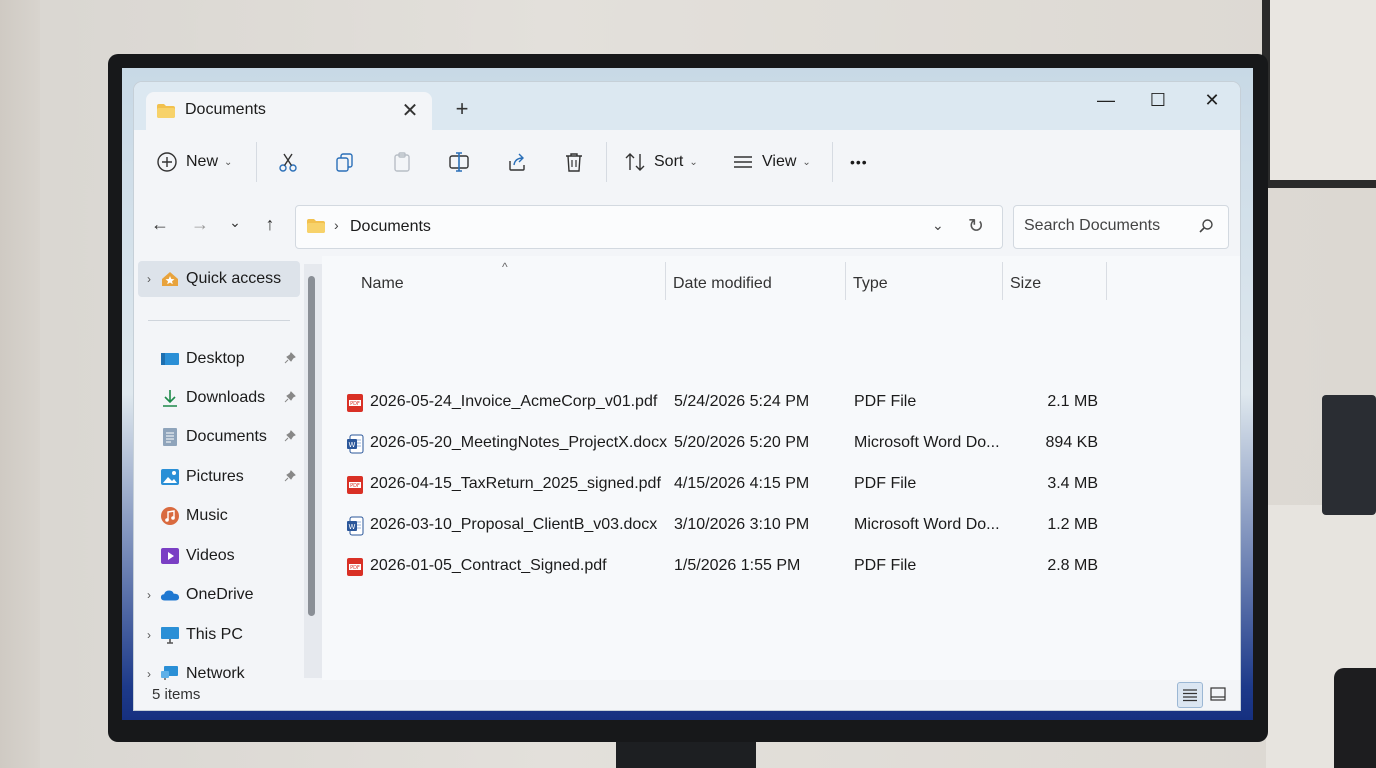  I want to click on cut-button, so click(288, 162).